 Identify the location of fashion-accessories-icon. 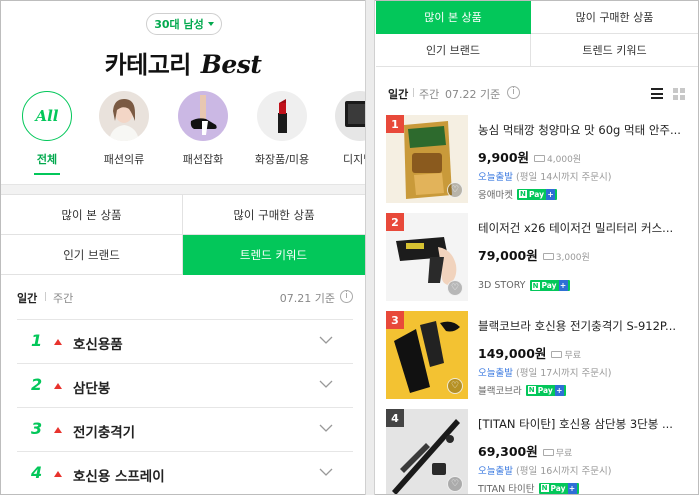
(203, 116).